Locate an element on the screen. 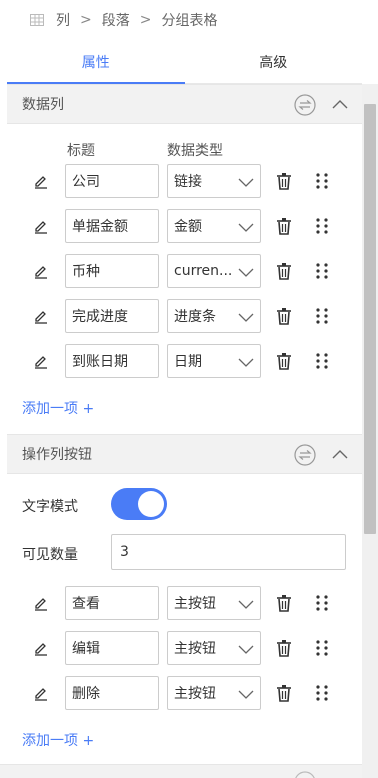 The height and width of the screenshot is (778, 378). panel-tabs: 属性 高级 is located at coordinates (184, 62).